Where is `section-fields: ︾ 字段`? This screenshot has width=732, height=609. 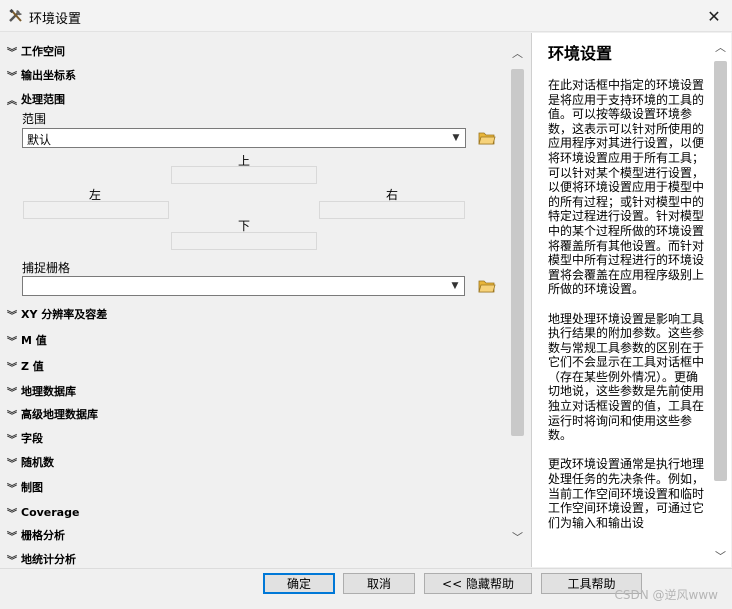 section-fields: ︾ 字段 is located at coordinates (25, 438).